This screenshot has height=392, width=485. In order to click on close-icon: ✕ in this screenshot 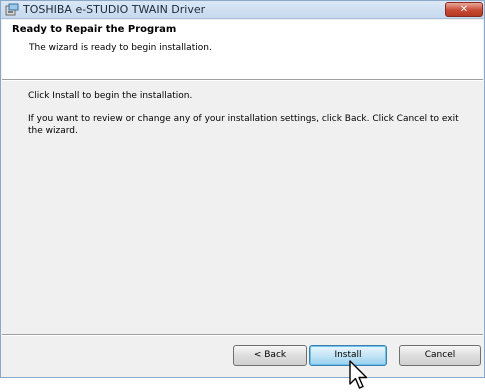, I will do `click(464, 9)`.